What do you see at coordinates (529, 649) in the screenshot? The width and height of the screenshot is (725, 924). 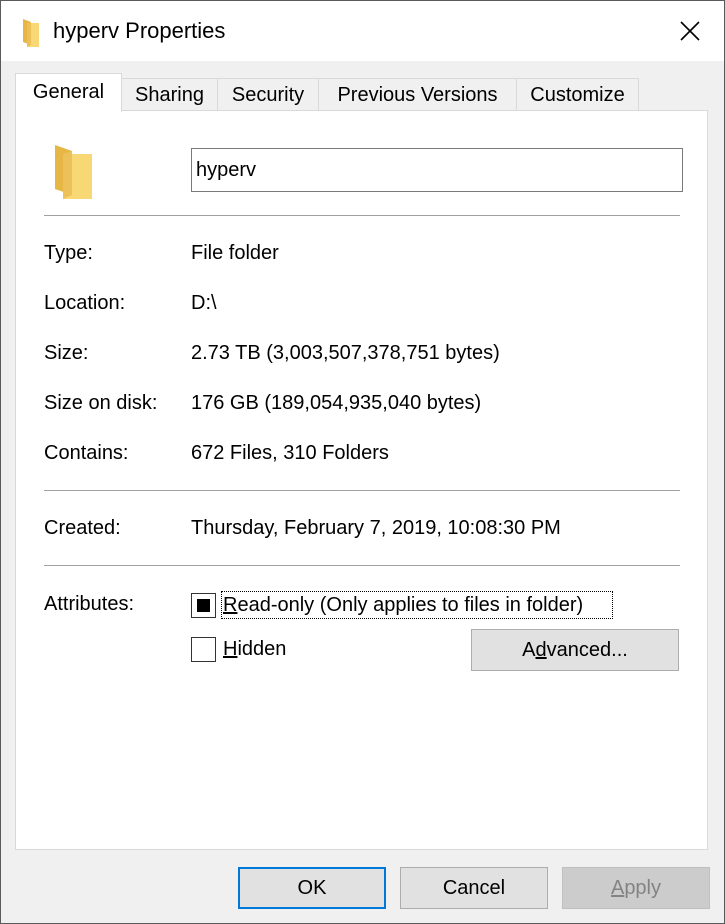 I see `label-text: A` at bounding box center [529, 649].